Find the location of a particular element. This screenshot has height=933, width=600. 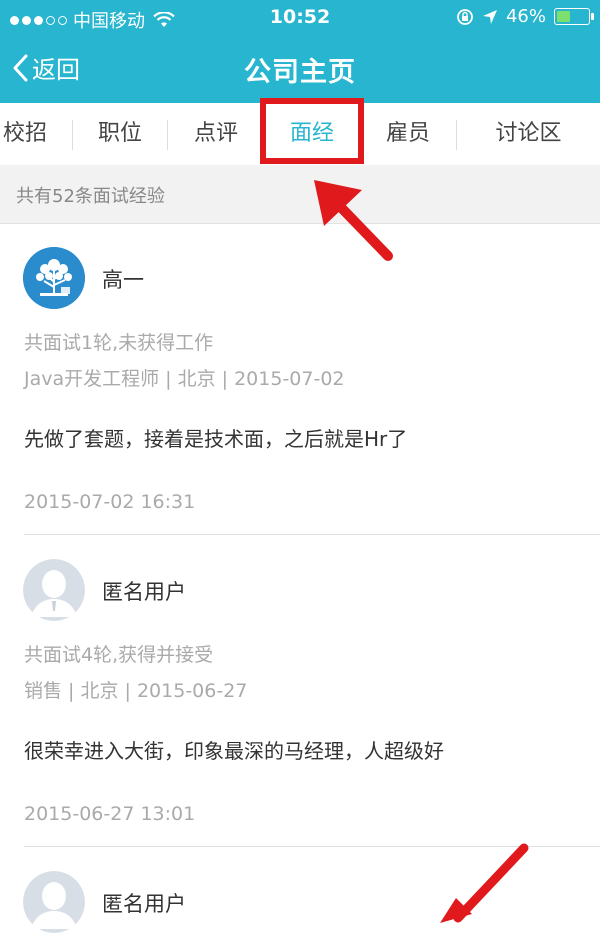

interview-details: 销售 | 北京 | 2015-06-27 is located at coordinates (136, 691).